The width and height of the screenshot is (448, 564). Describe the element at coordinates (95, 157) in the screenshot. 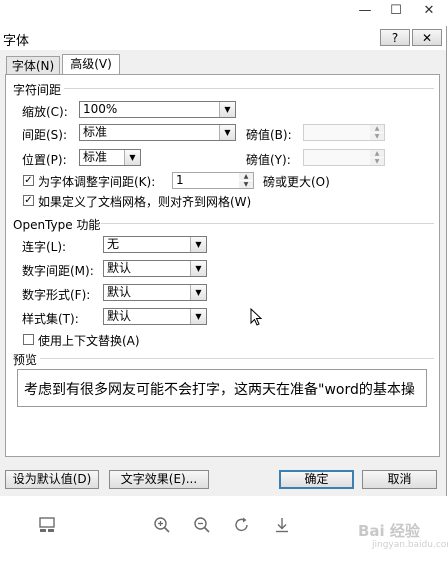

I see `position-value: 标准` at that location.